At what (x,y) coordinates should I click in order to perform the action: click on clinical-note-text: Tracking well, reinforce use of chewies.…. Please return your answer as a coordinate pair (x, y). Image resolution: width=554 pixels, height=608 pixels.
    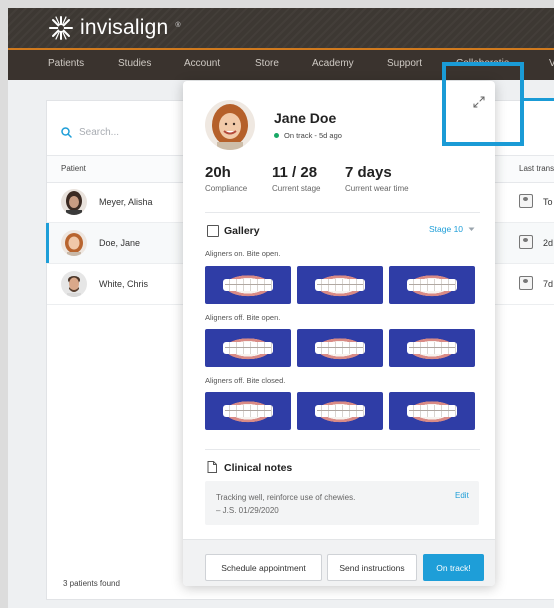
    Looking at the image, I should click on (285, 504).